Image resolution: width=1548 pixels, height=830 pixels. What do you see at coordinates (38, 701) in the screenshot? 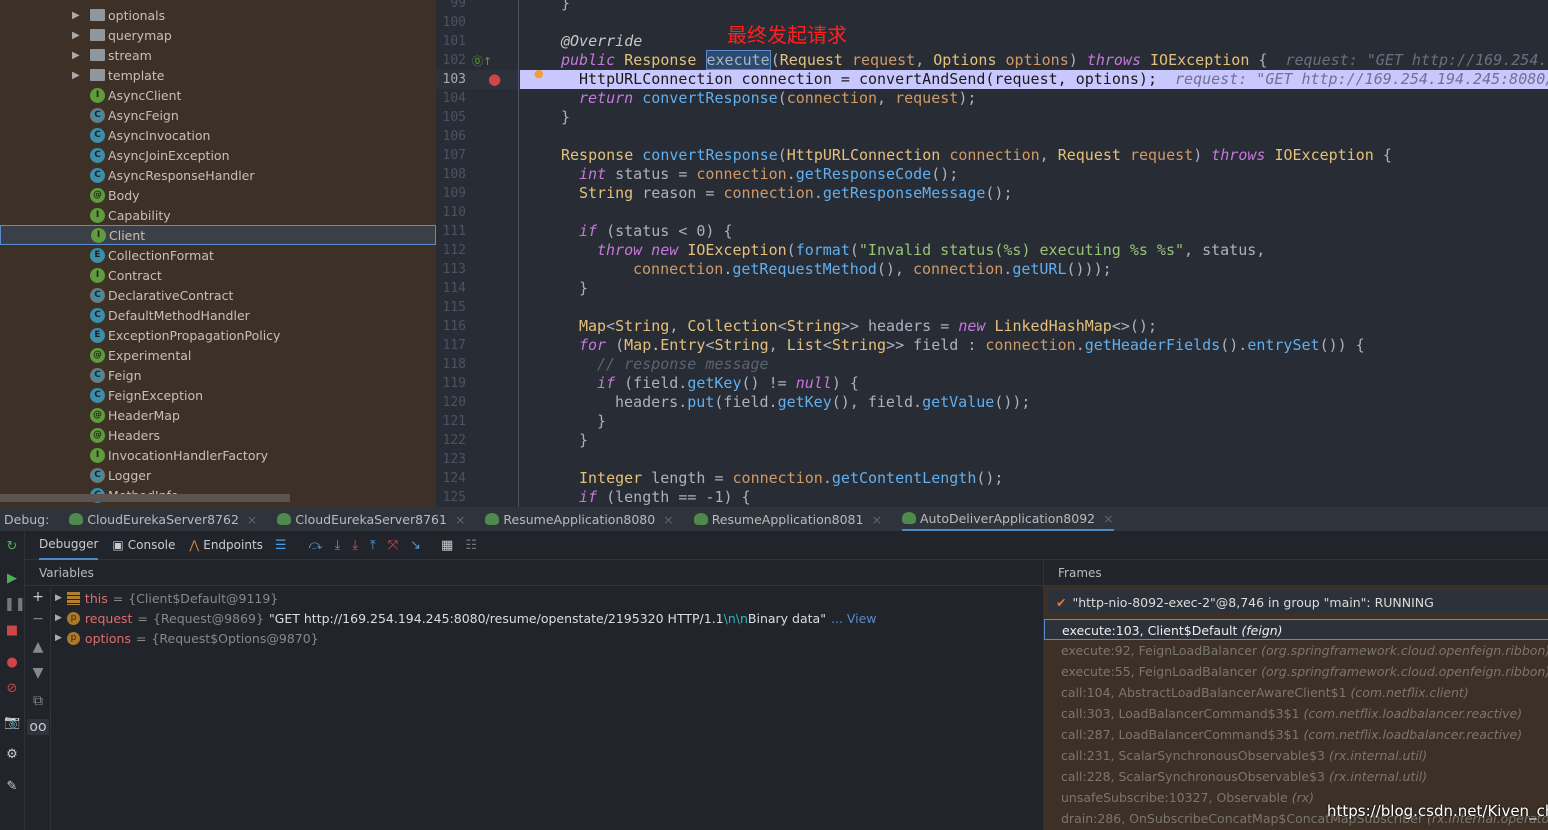
I see `duplicate-icon: ⧉` at bounding box center [38, 701].